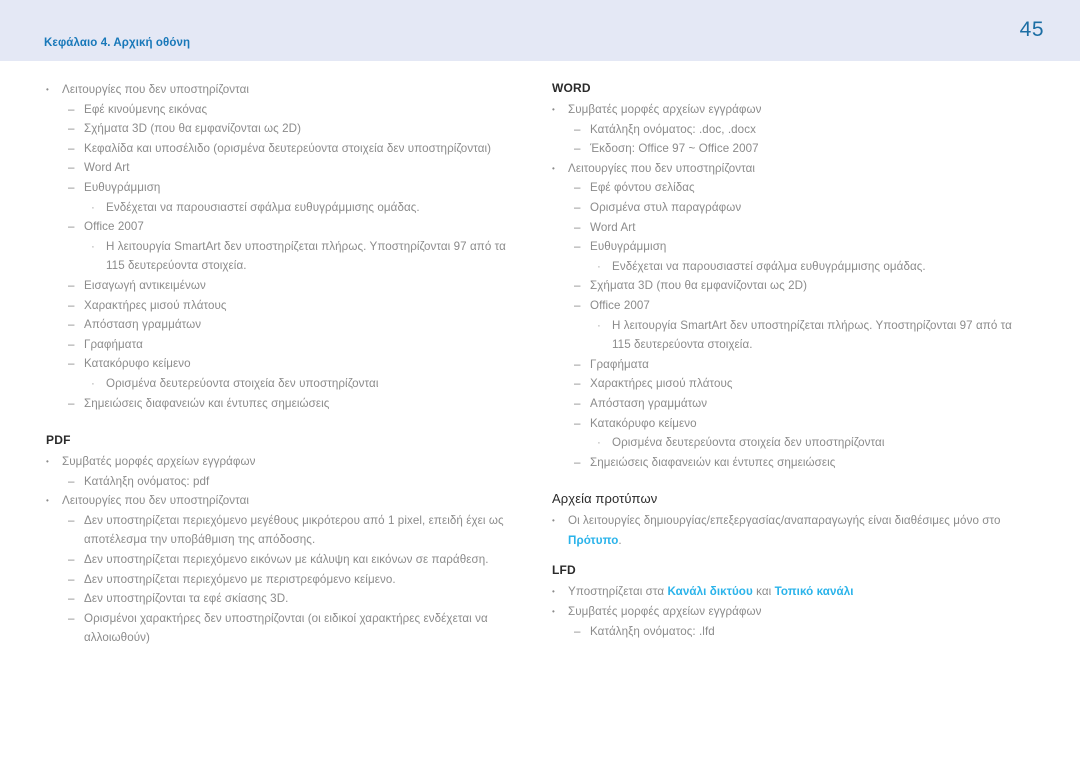  What do you see at coordinates (114, 227) in the screenshot?
I see `list-item-label: Office 2007` at bounding box center [114, 227].